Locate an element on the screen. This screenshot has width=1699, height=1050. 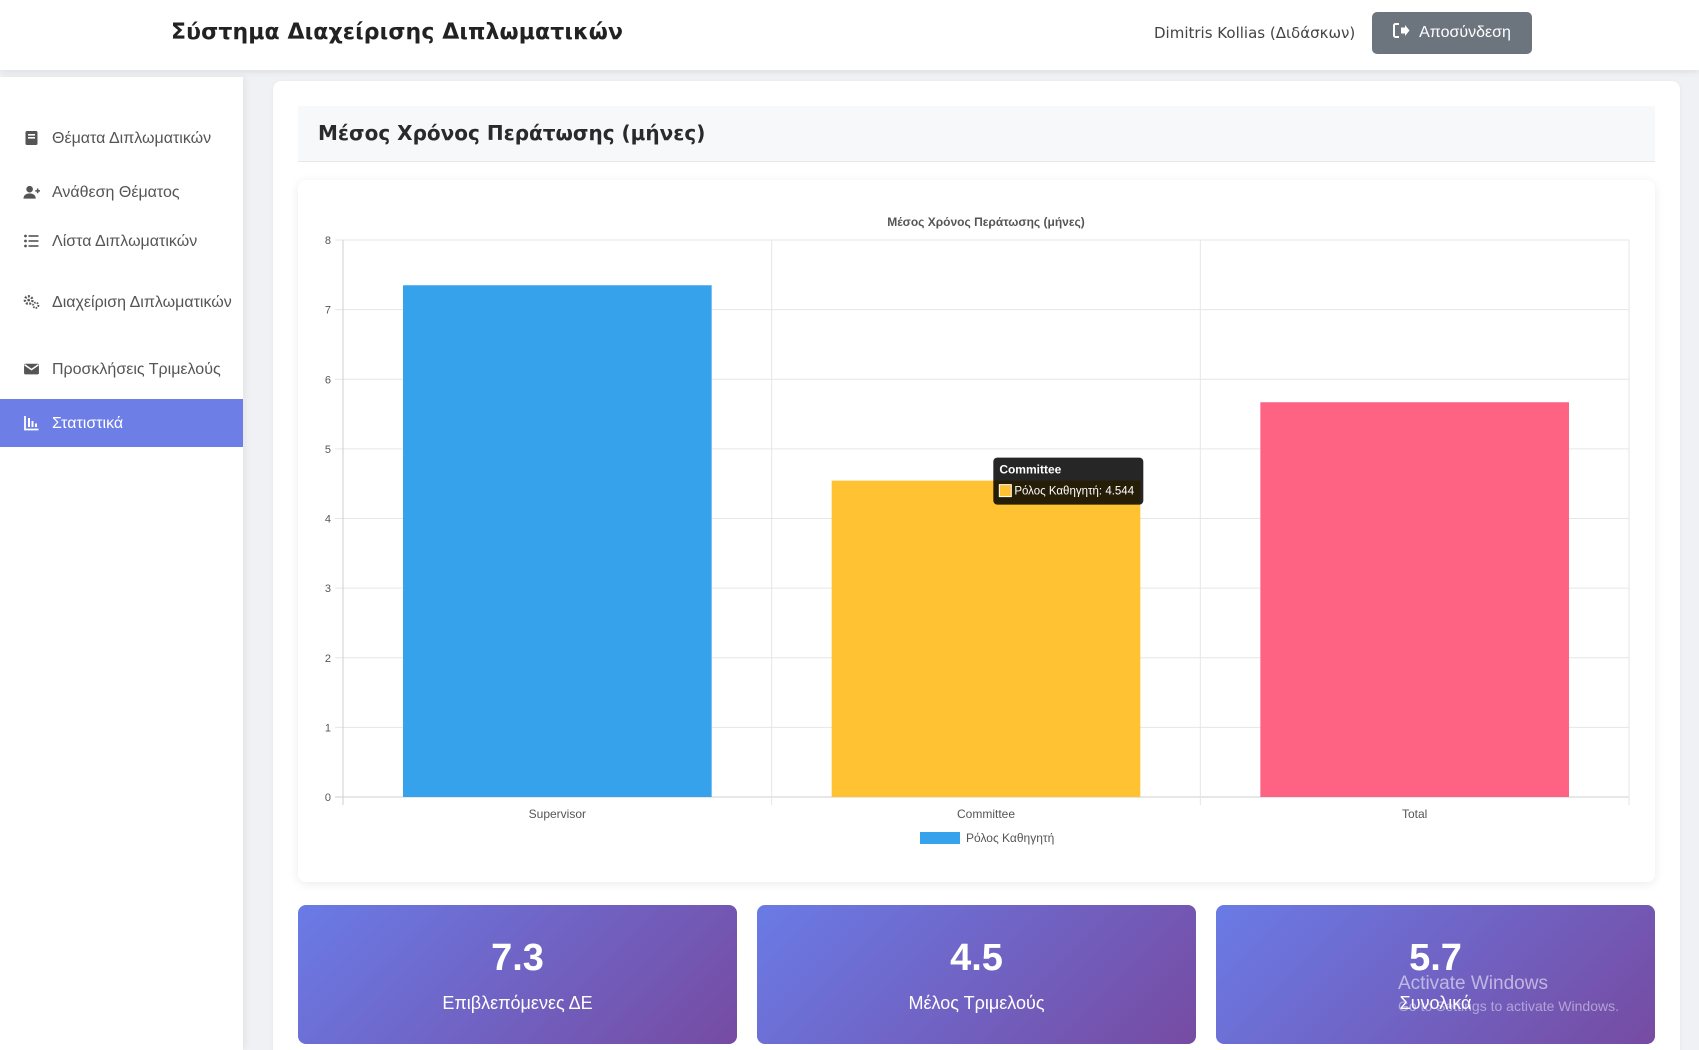
stat-card-committee: 4.5 Μέλος Τριμελούς is located at coordinates (976, 974).